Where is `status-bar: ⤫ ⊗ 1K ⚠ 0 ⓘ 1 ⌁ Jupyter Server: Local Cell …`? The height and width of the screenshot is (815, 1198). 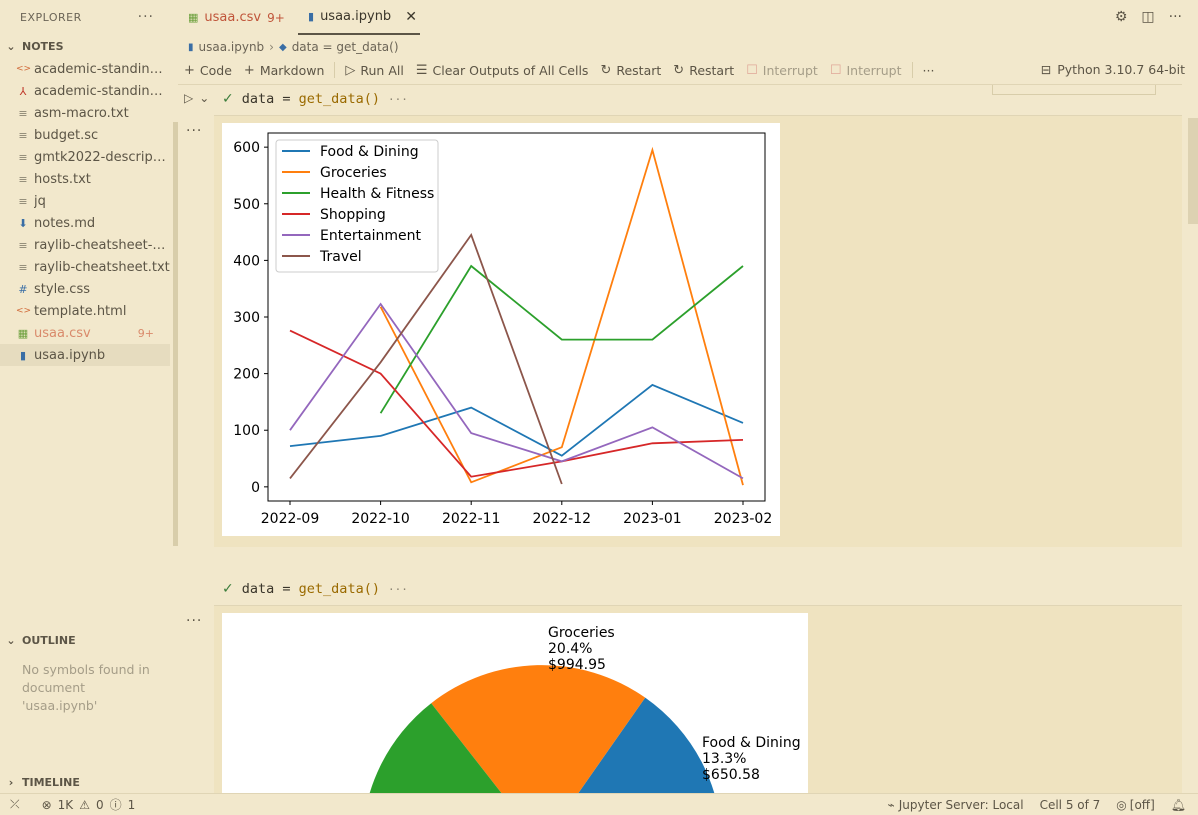
status-bar: ⤫ ⊗ 1K ⚠ 0 ⓘ 1 ⌁ Jupyter Server: Local Cell … is located at coordinates (599, 804).